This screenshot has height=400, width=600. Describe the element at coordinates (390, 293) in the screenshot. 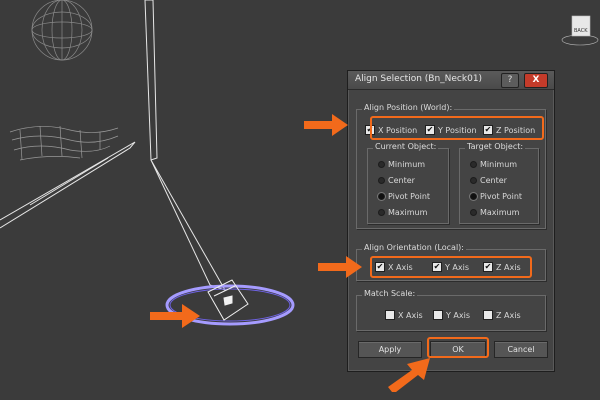

I see `match-scale-label: Match Scale:` at that location.